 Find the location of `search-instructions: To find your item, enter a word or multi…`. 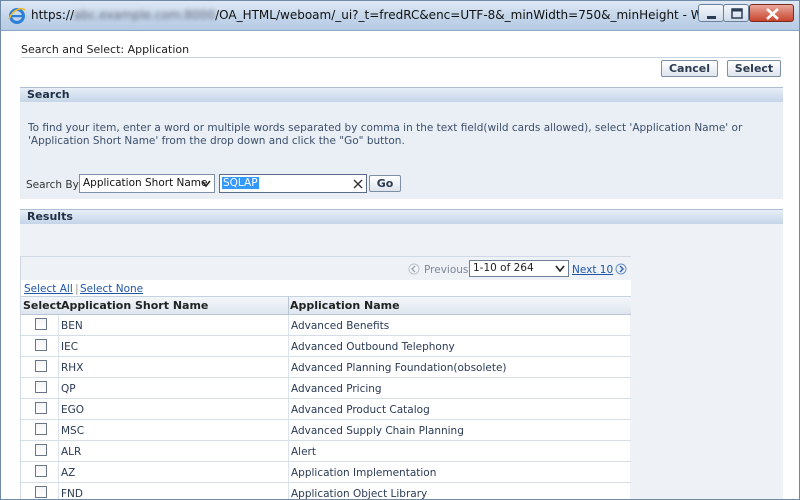

search-instructions: To find your item, enter a word or multi… is located at coordinates (385, 134).